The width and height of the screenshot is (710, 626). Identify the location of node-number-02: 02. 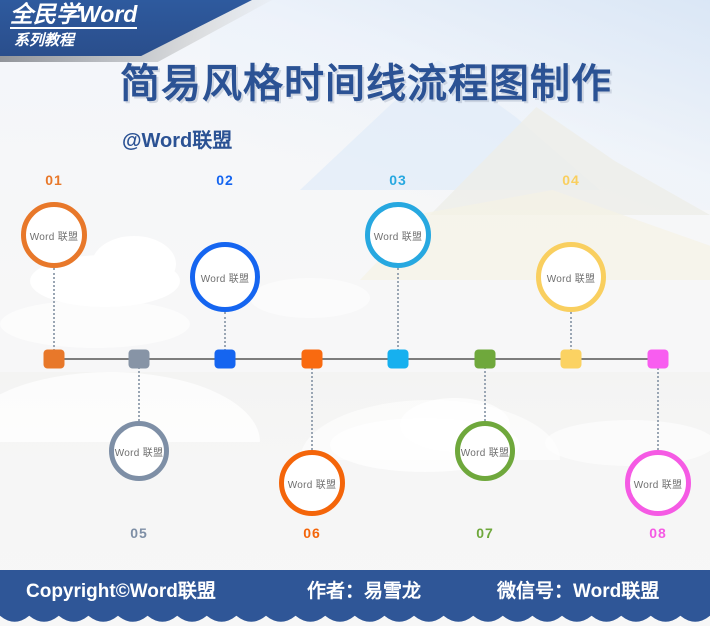
(225, 180).